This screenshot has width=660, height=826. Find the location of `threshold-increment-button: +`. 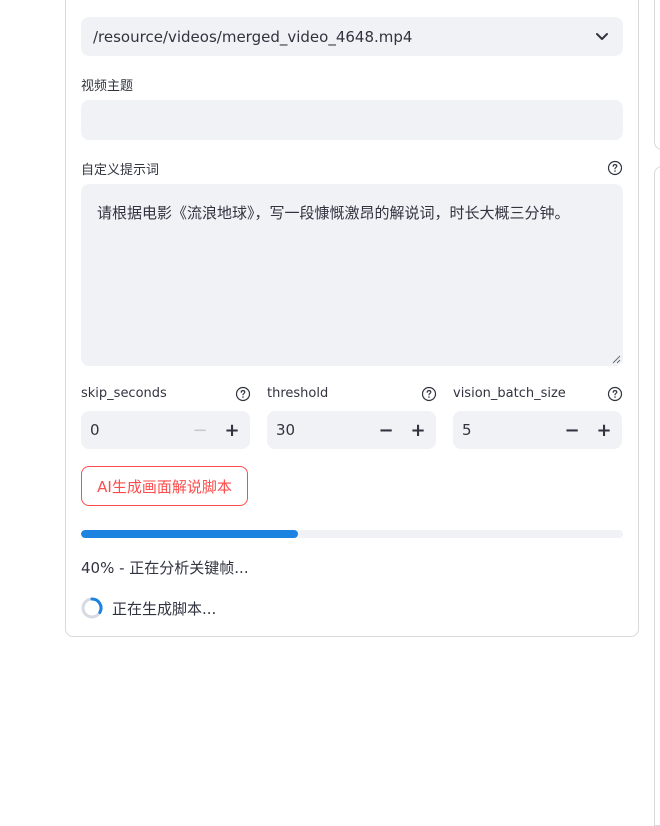

threshold-increment-button: + is located at coordinates (418, 430).